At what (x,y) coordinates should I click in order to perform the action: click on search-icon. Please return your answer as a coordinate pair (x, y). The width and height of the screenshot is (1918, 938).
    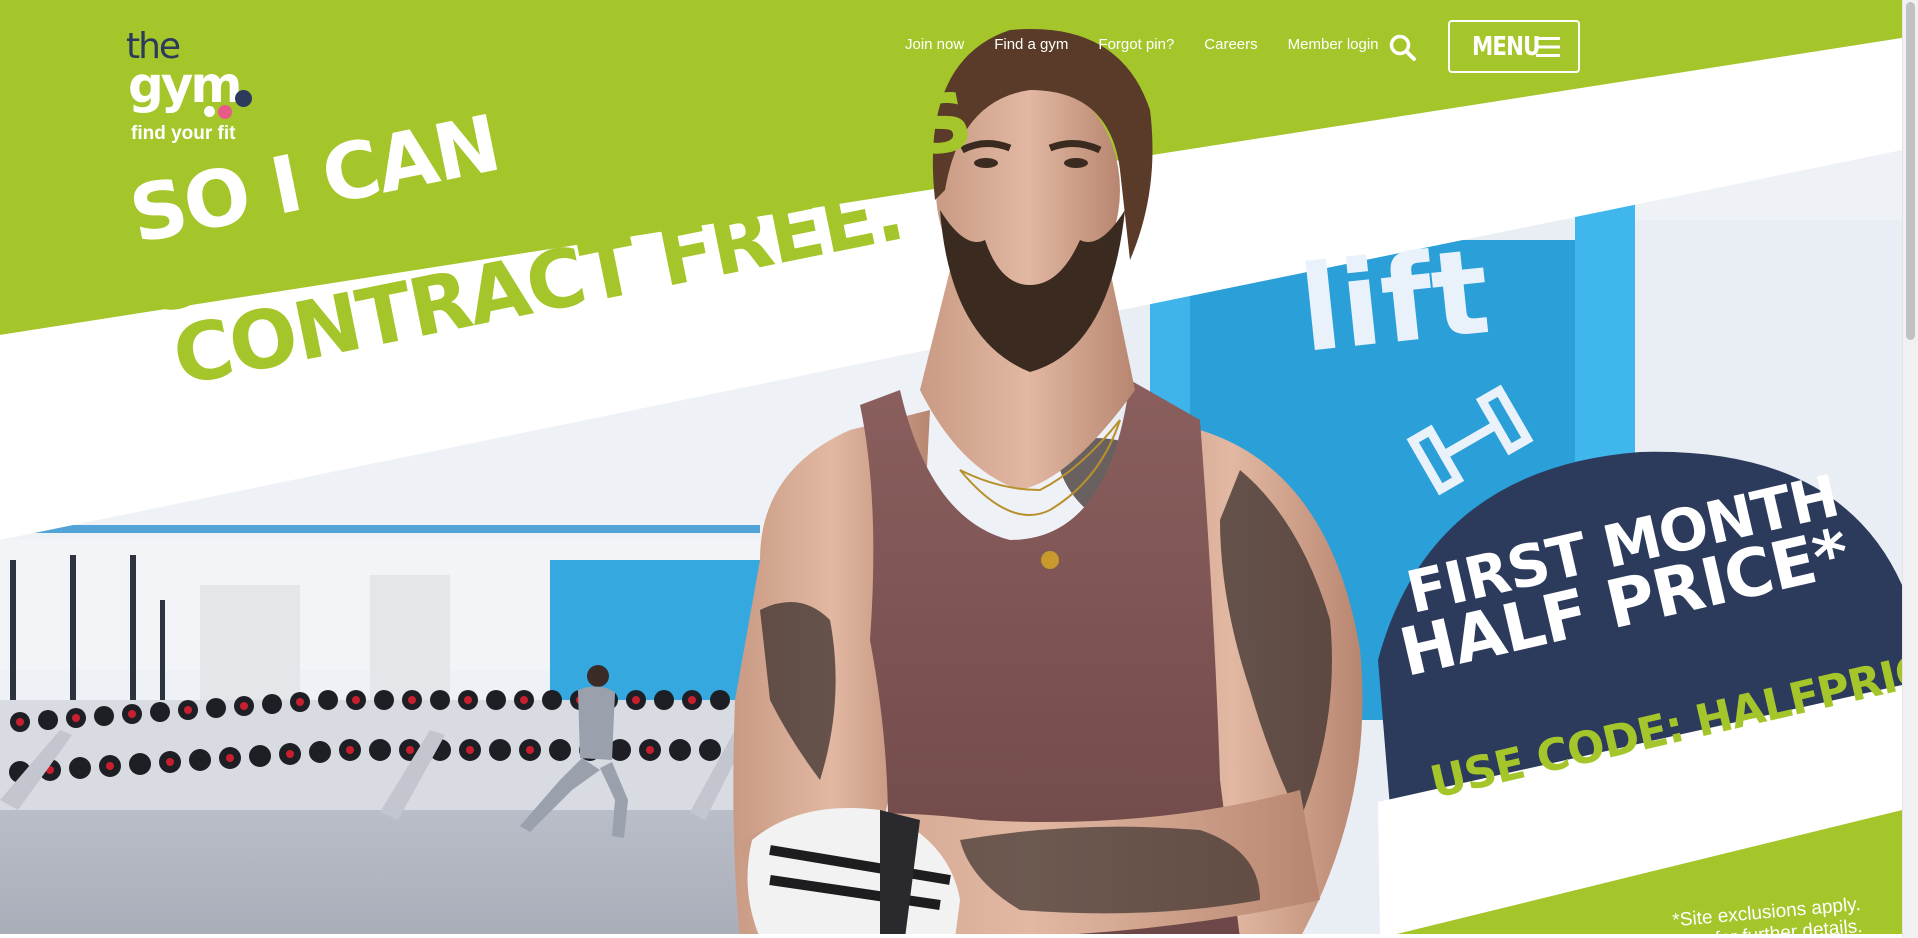
    Looking at the image, I should click on (1402, 47).